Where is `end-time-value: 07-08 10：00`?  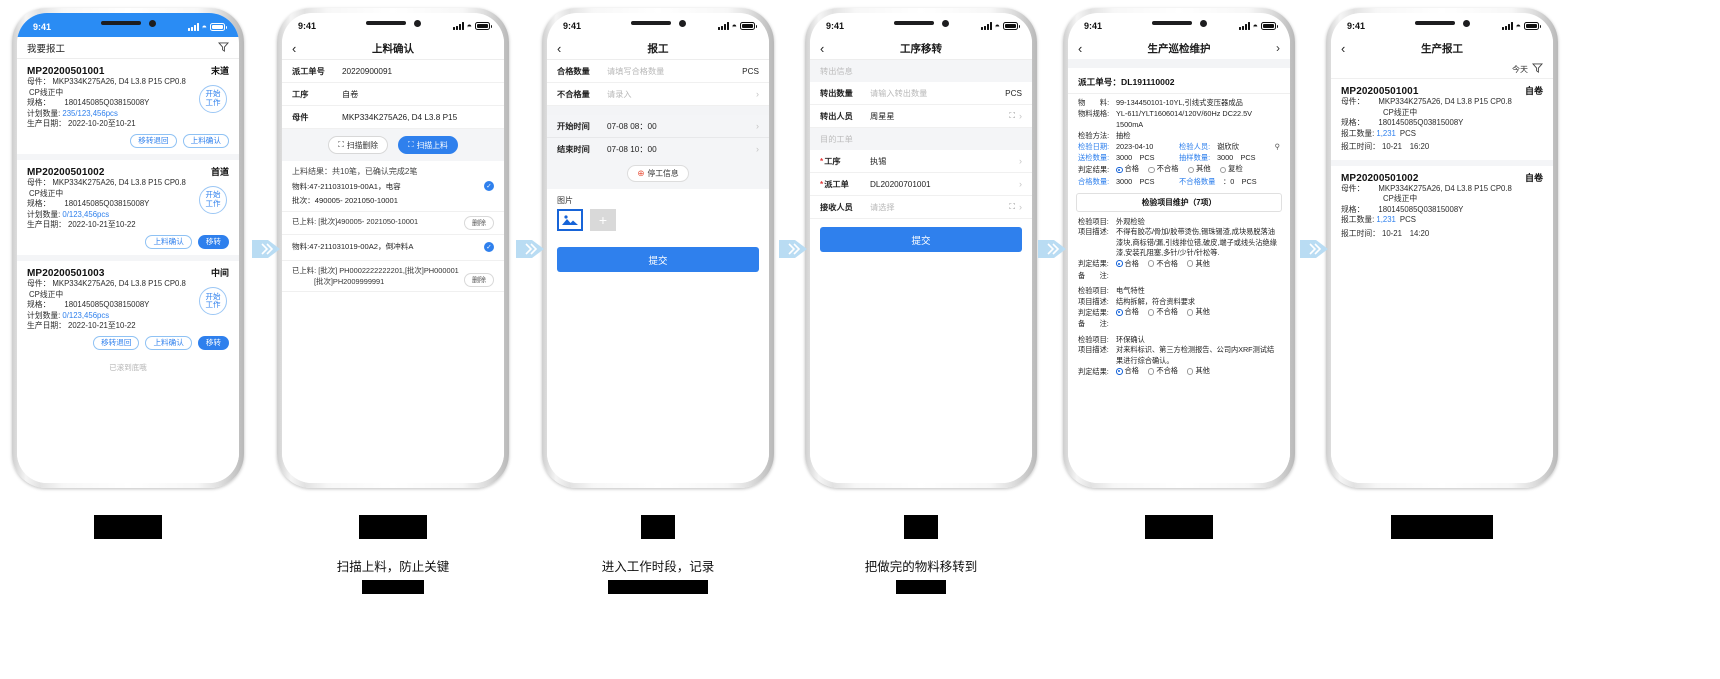 end-time-value: 07-08 10：00 is located at coordinates (679, 149).